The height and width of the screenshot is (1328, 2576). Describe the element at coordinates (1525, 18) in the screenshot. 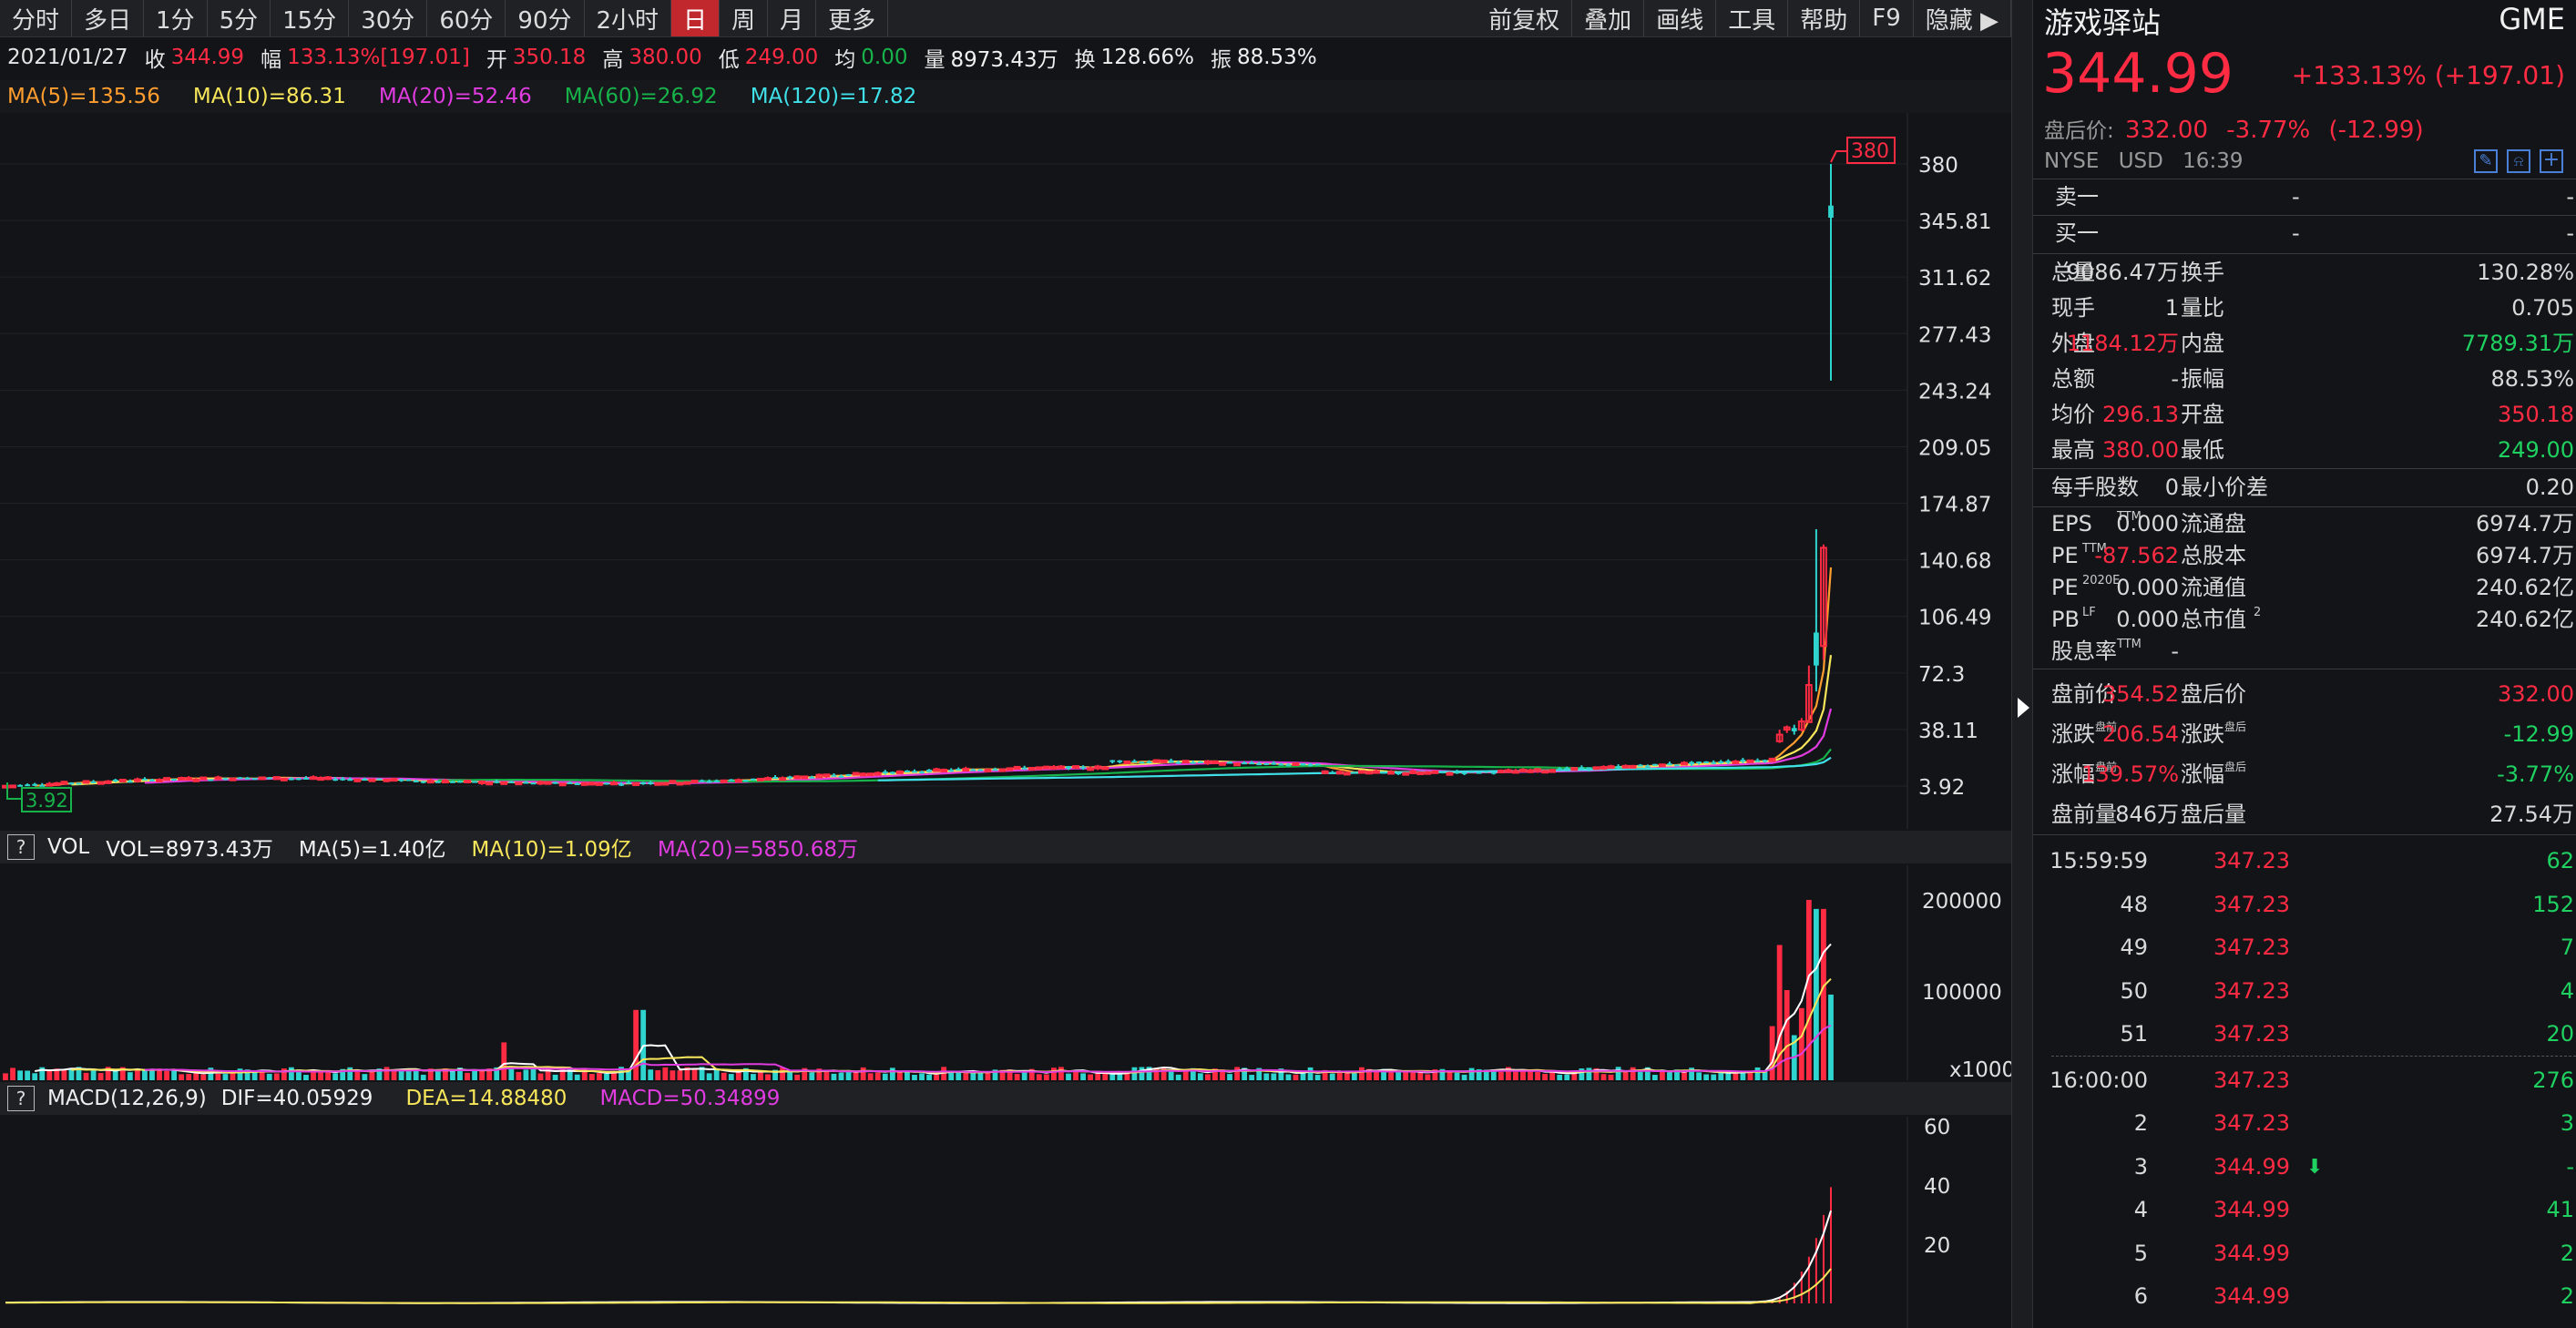

I see `tool-button-0: 前复权` at that location.